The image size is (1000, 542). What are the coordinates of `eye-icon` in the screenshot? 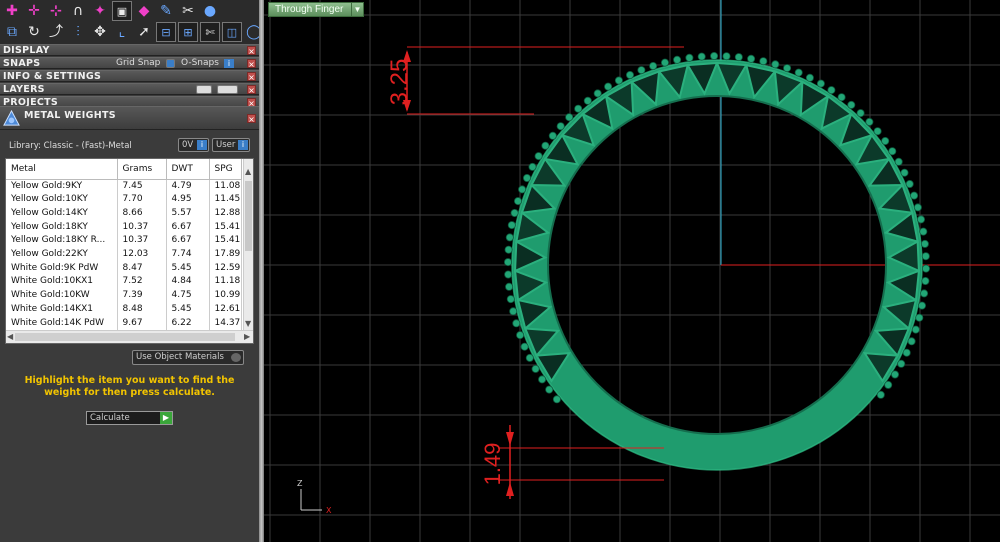 It's located at (227, 89).